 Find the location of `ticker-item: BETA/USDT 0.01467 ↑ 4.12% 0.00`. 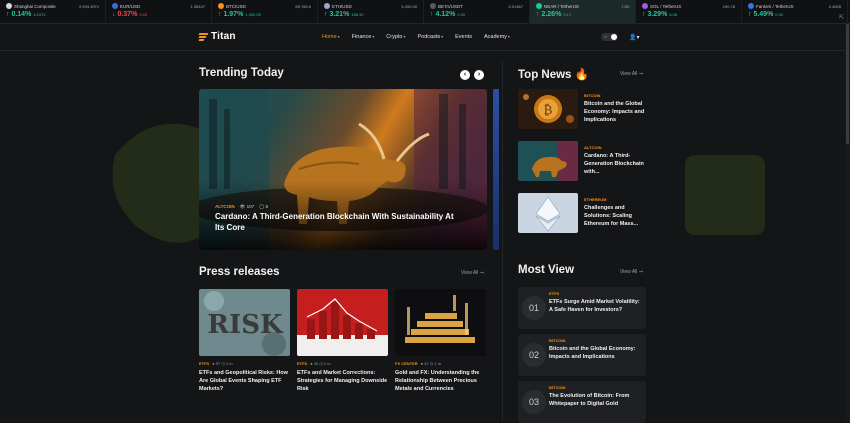

ticker-item: BETA/USDT 0.01467 ↑ 4.12% 0.00 is located at coordinates (477, 12).